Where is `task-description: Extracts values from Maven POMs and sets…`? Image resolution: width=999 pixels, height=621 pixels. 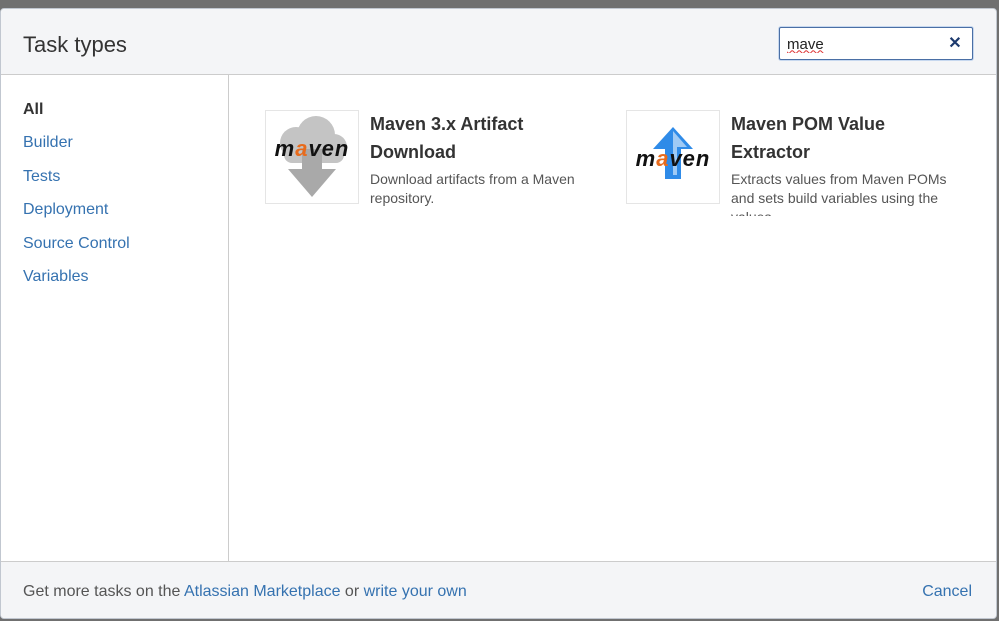
task-description: Extracts values from Maven POMs and sets… is located at coordinates (839, 193).